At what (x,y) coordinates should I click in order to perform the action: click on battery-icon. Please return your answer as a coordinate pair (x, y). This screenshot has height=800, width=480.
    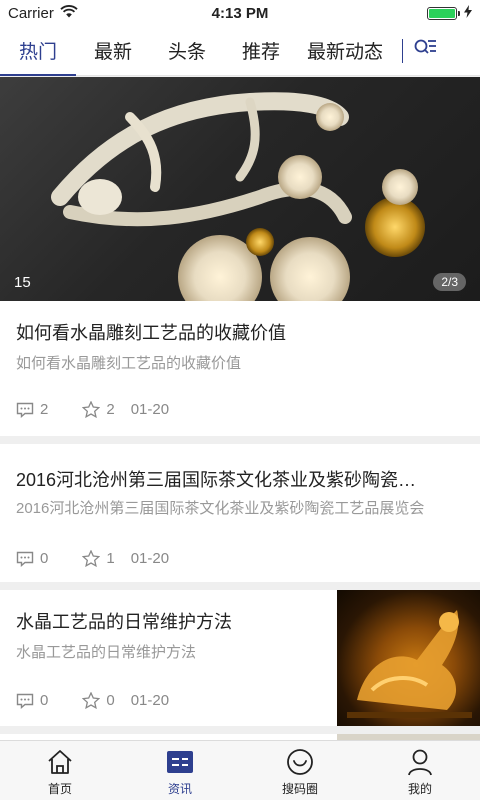
    Looking at the image, I should click on (443, 13).